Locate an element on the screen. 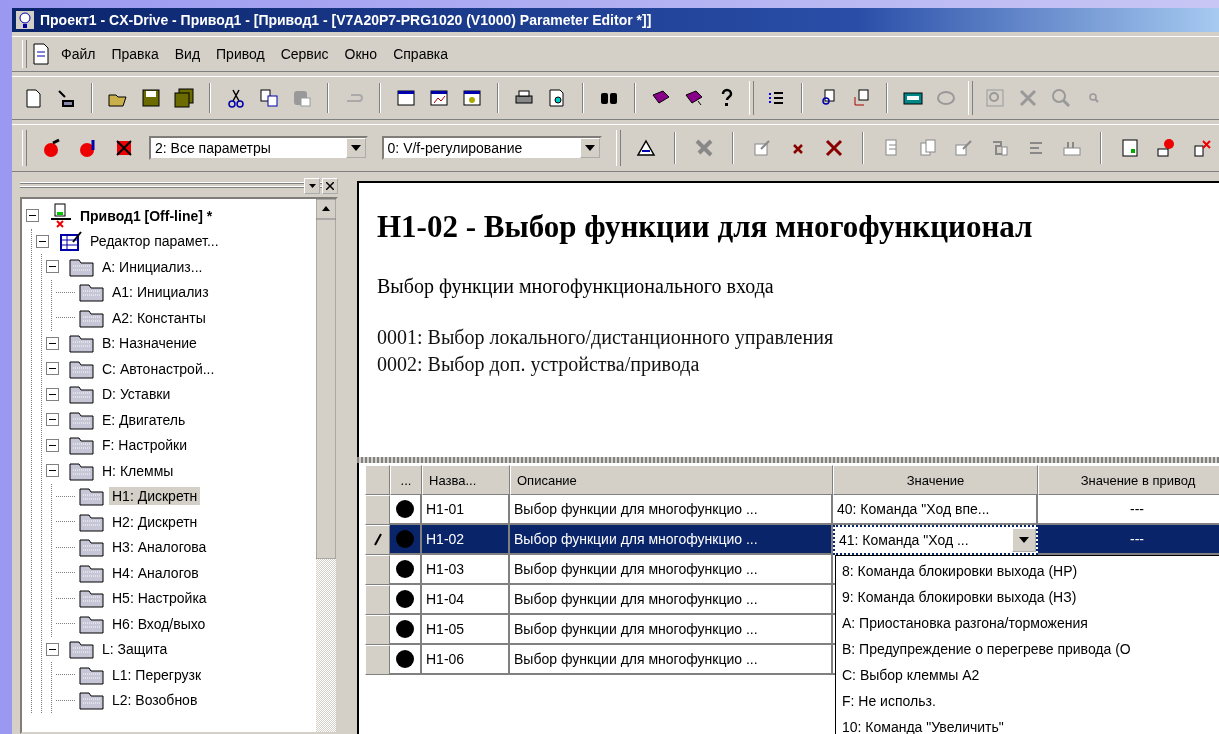 The image size is (1219, 734). tree-item: H5: Настройка is located at coordinates (159, 598).